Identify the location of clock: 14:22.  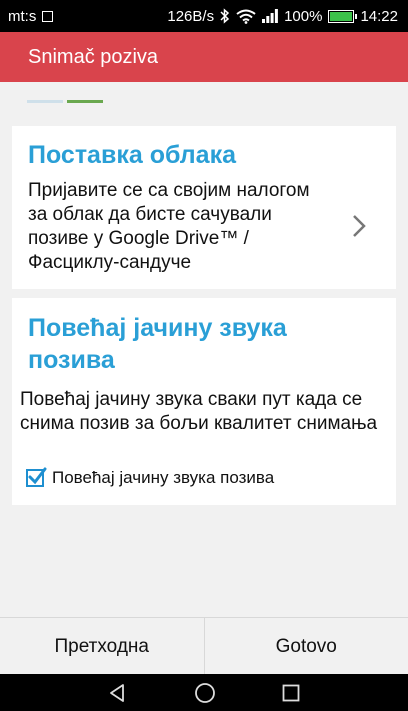
(379, 16).